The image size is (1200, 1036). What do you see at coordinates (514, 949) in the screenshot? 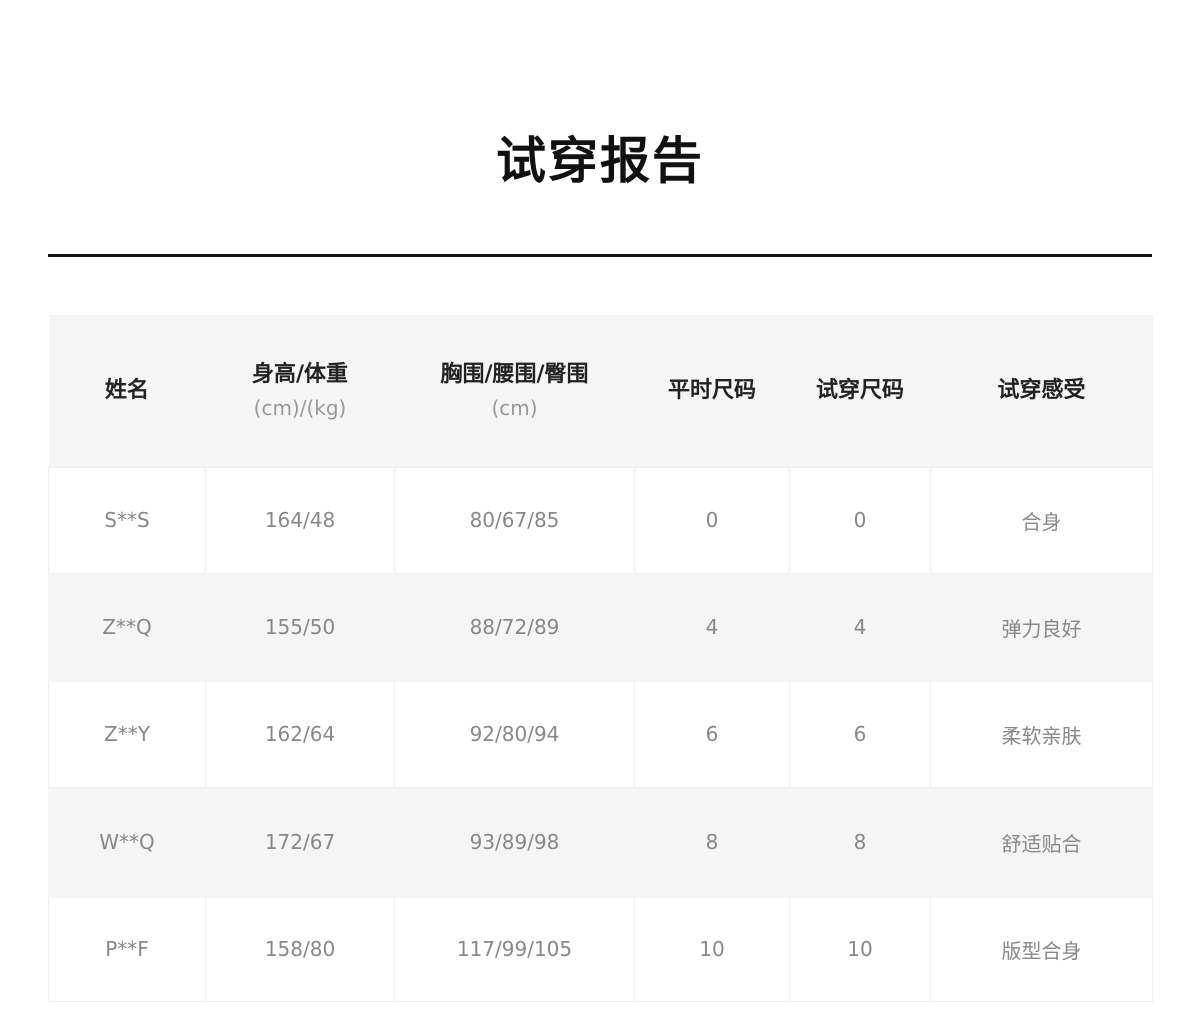
I see `cell-measurements: 117/99/105` at bounding box center [514, 949].